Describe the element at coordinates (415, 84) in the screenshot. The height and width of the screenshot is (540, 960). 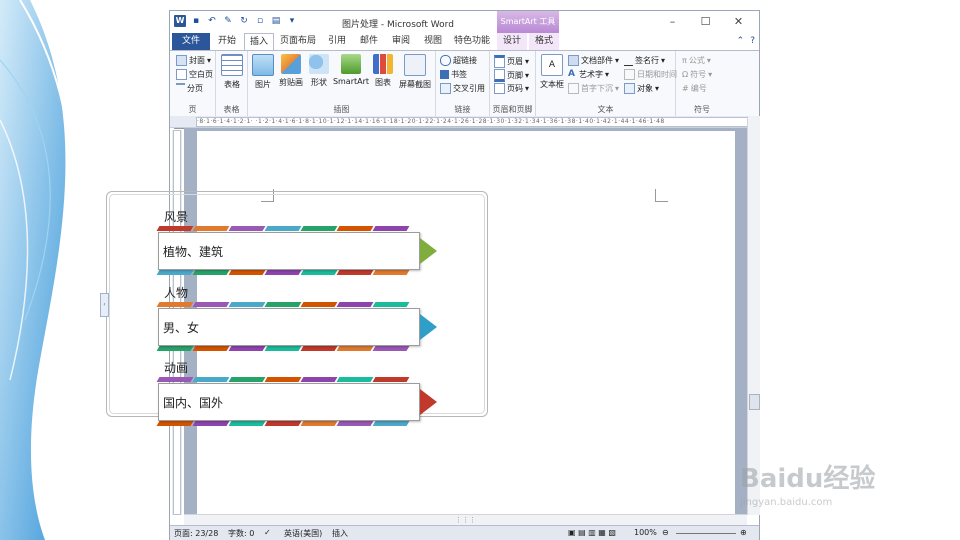
I see `screenshot-label: 屏幕截图` at that location.